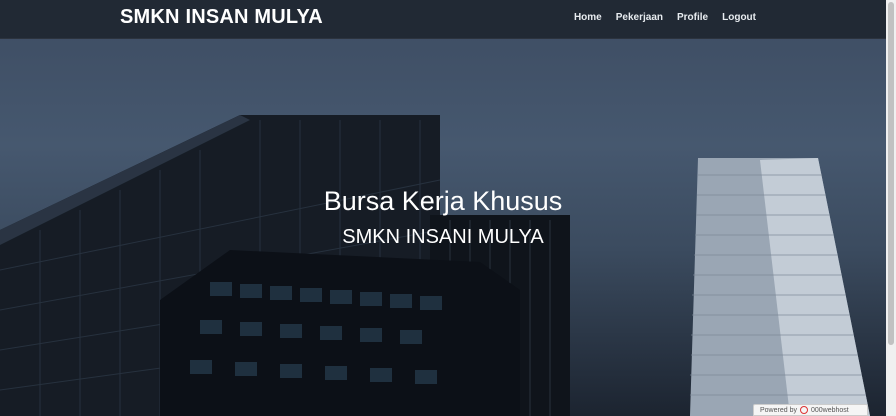 The width and height of the screenshot is (896, 416). What do you see at coordinates (588, 17) in the screenshot?
I see `nav-home-link: Home` at bounding box center [588, 17].